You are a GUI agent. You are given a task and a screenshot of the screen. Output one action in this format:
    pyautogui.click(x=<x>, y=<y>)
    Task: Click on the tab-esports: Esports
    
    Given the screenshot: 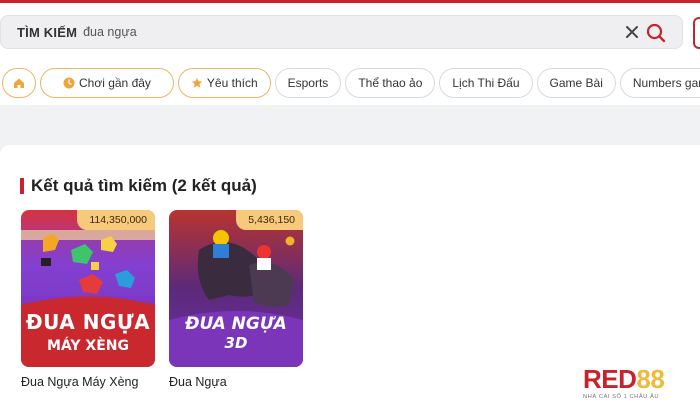 What is the action you would take?
    pyautogui.click(x=308, y=83)
    